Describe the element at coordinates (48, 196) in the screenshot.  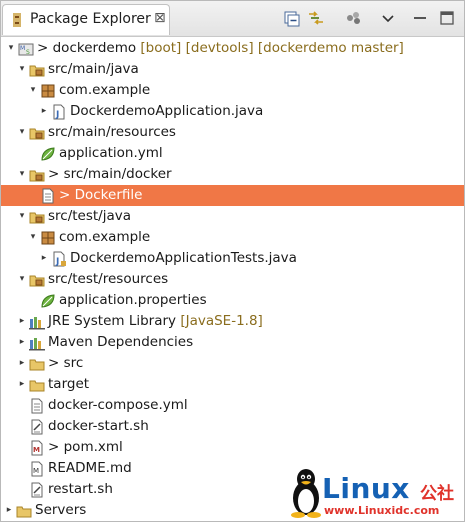
I see `text-file-icon` at that location.